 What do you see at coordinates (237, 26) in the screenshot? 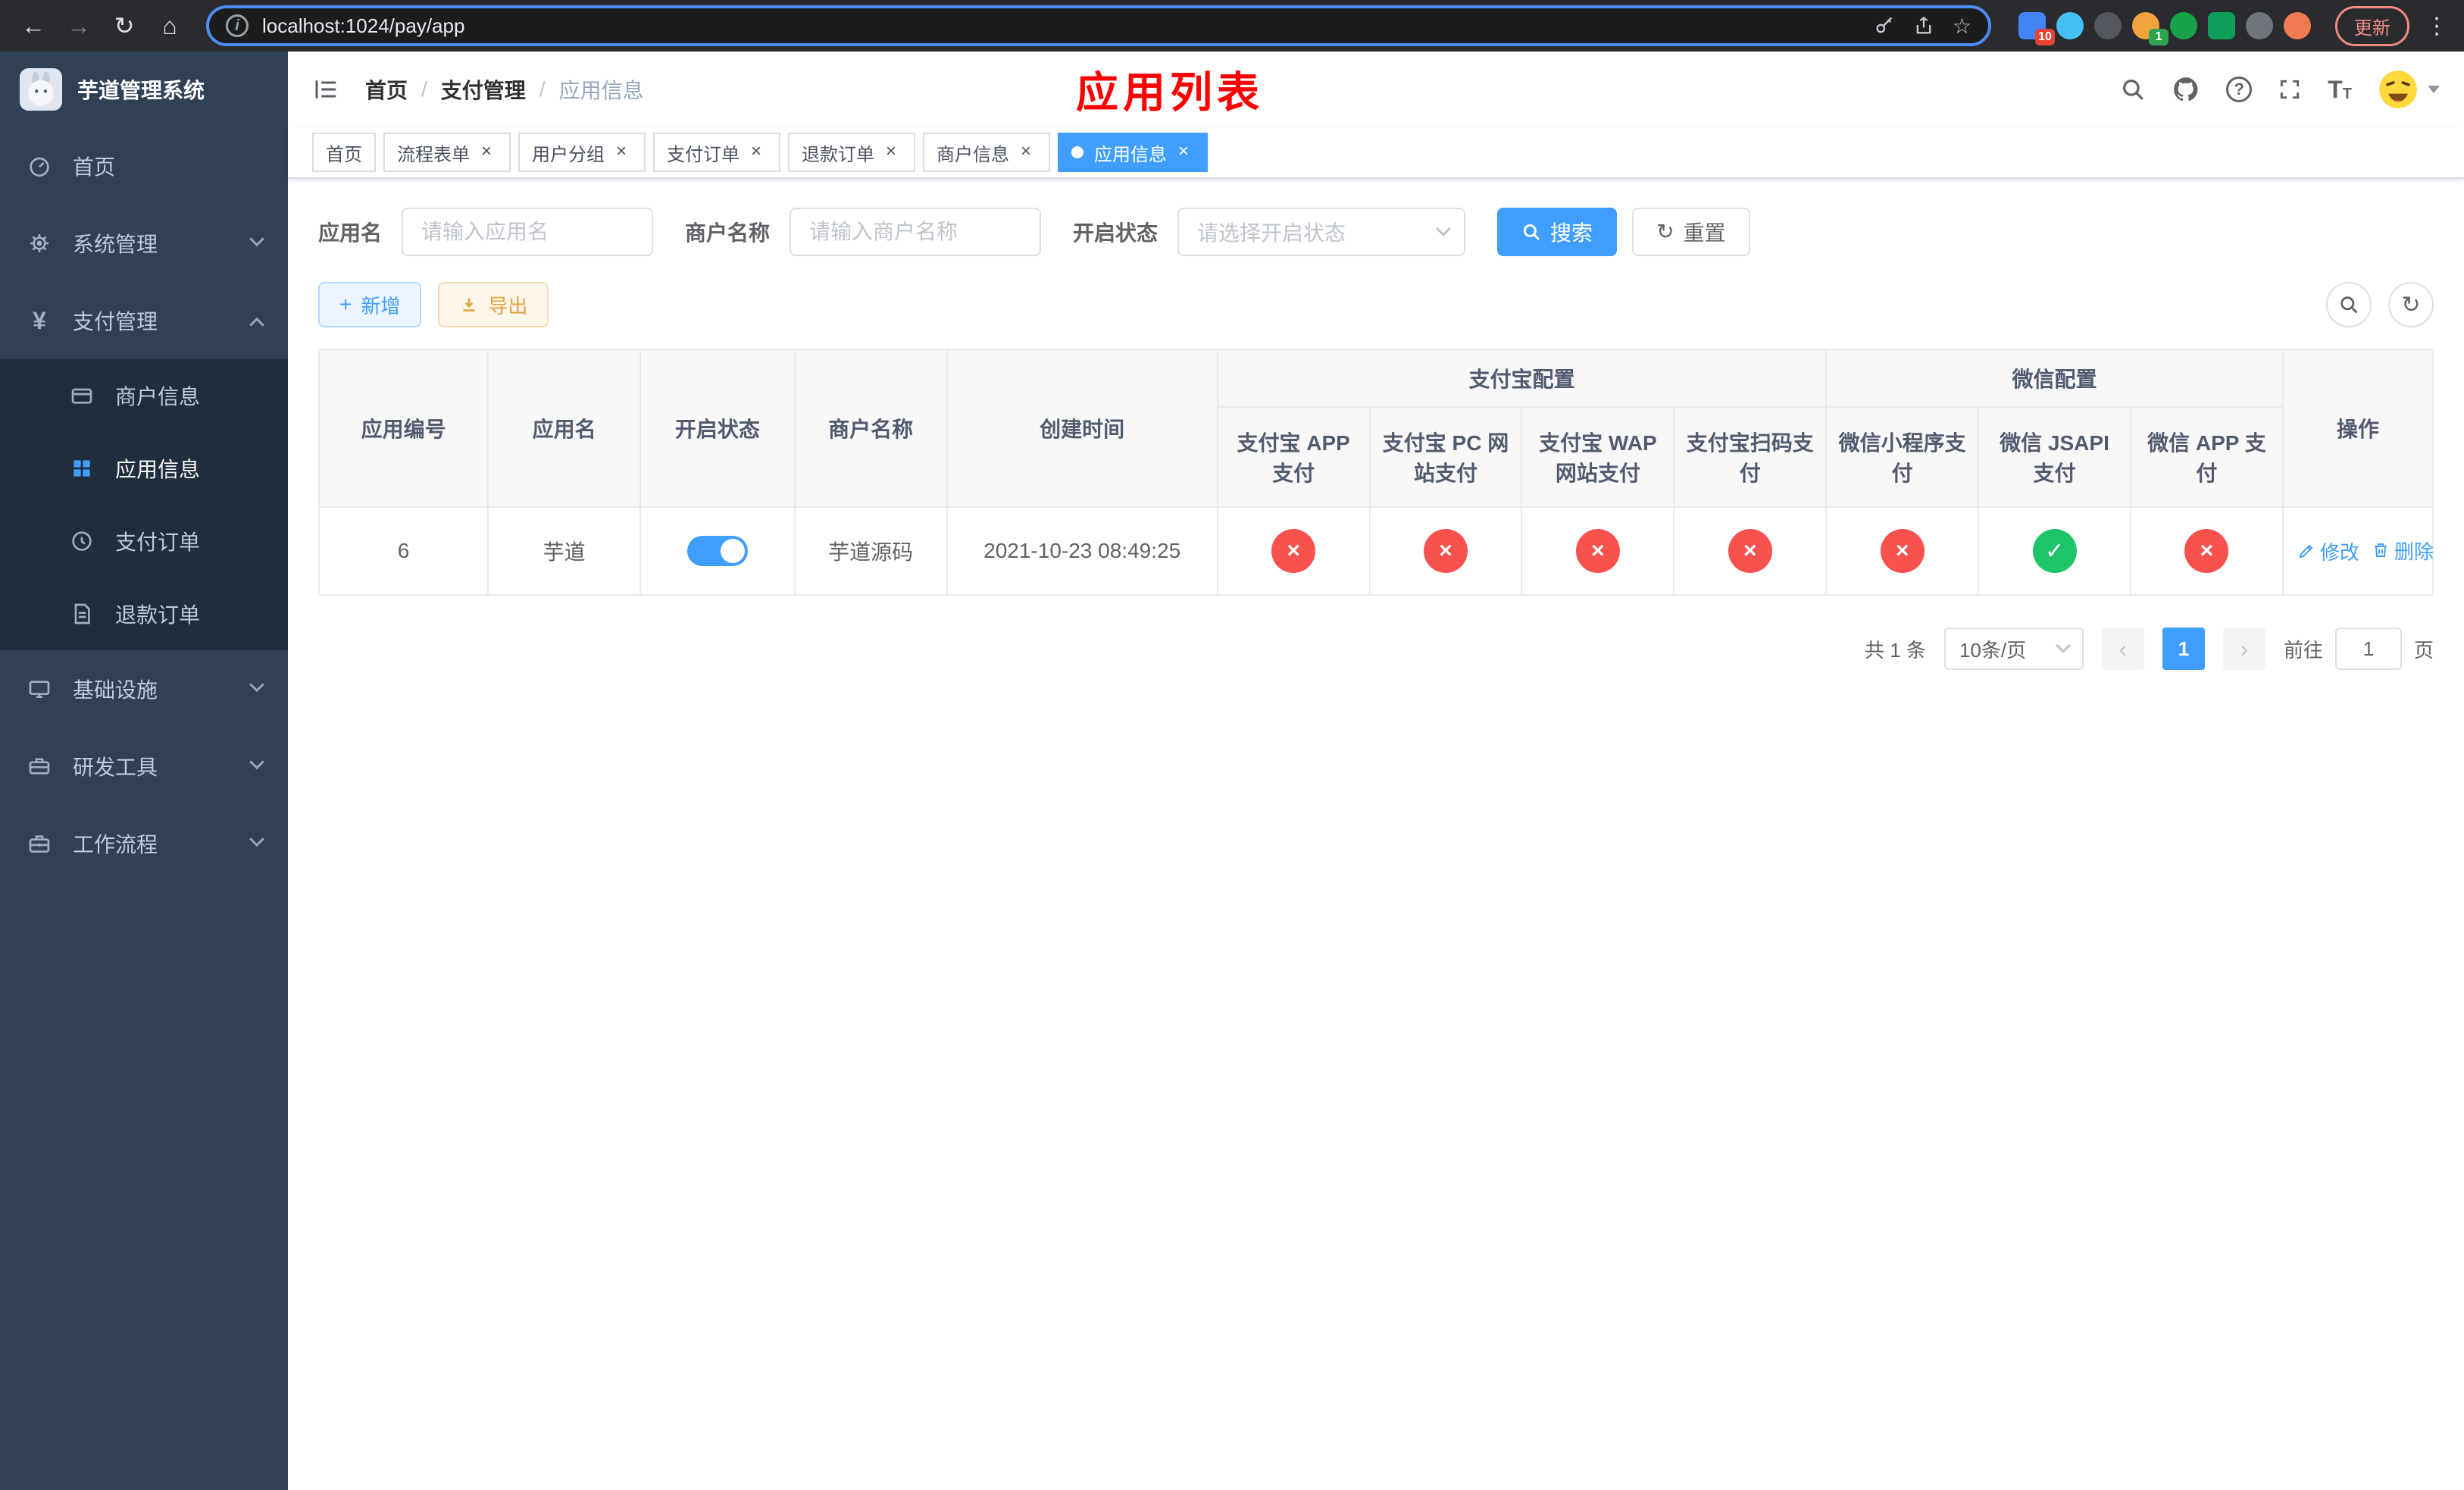
I see `site-info-icon: i` at bounding box center [237, 26].